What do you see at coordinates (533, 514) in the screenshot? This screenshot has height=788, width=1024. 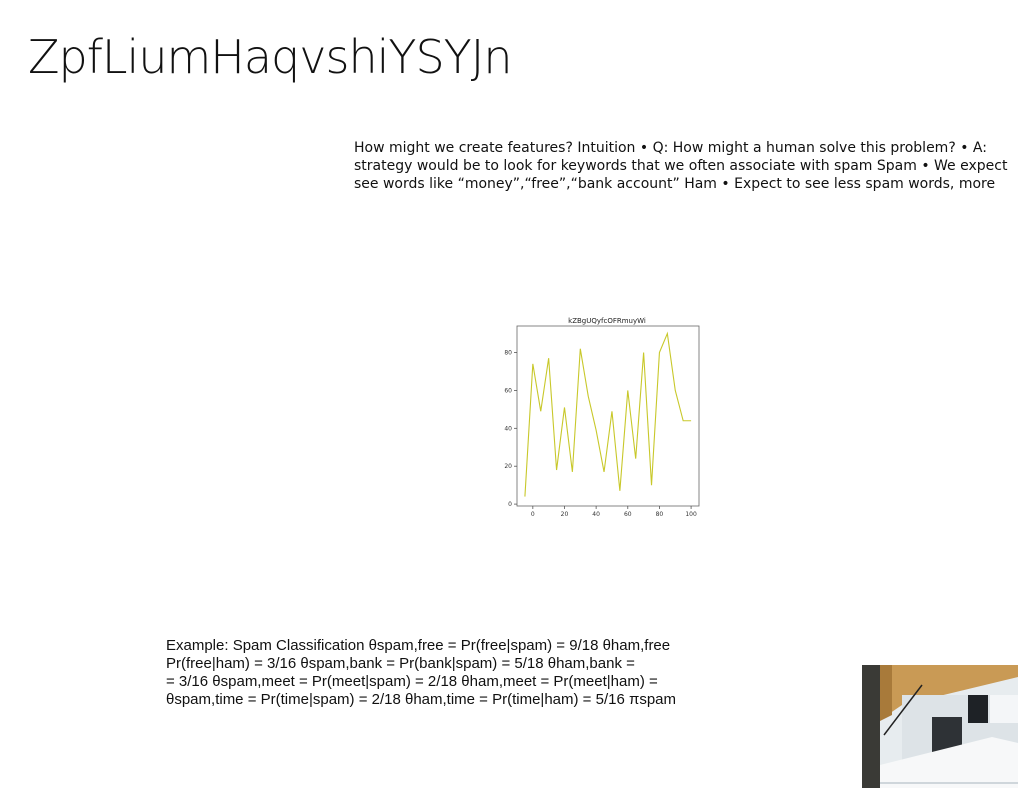 I see `x-tick-label: 0` at bounding box center [533, 514].